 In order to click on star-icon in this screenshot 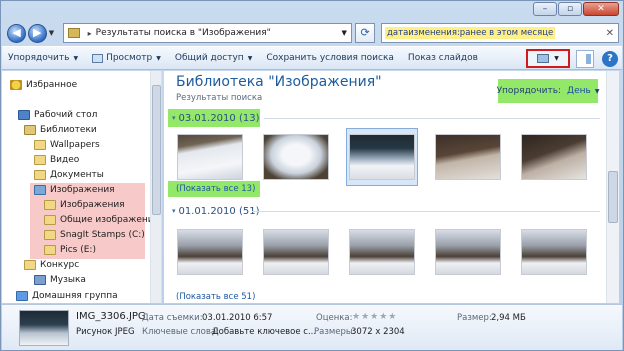, I will do `click(16, 84)`.